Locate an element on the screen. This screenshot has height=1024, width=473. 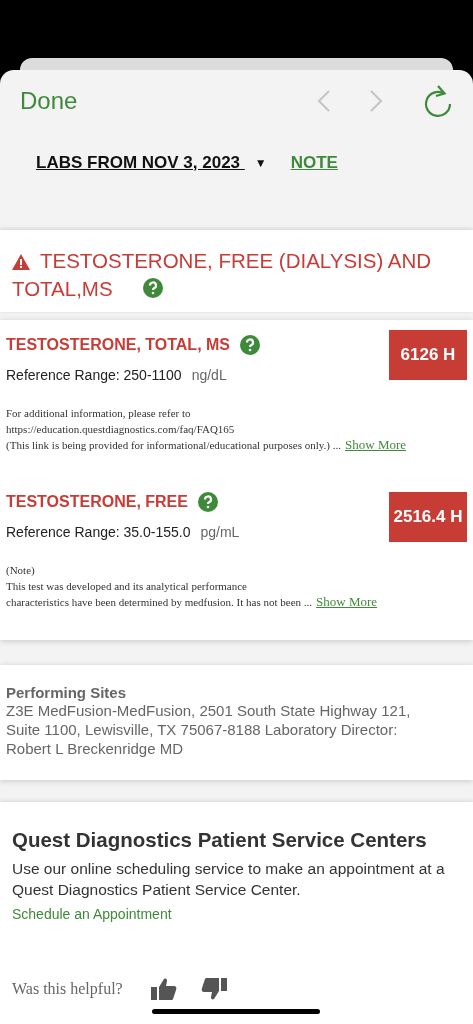
section-title: Quest Diagnostics Patient Service Centers is located at coordinates (220, 840).